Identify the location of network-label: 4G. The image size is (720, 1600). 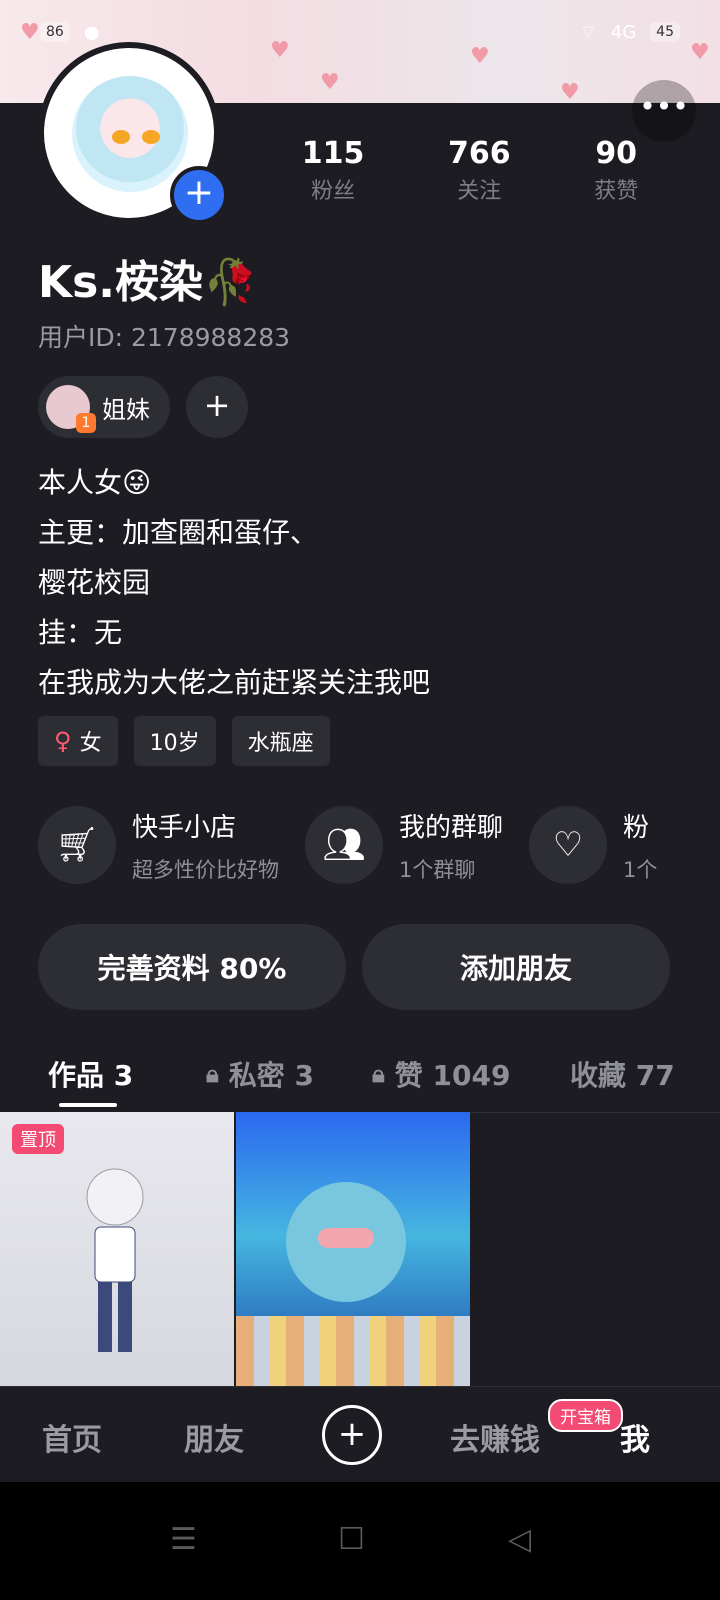
(623, 32).